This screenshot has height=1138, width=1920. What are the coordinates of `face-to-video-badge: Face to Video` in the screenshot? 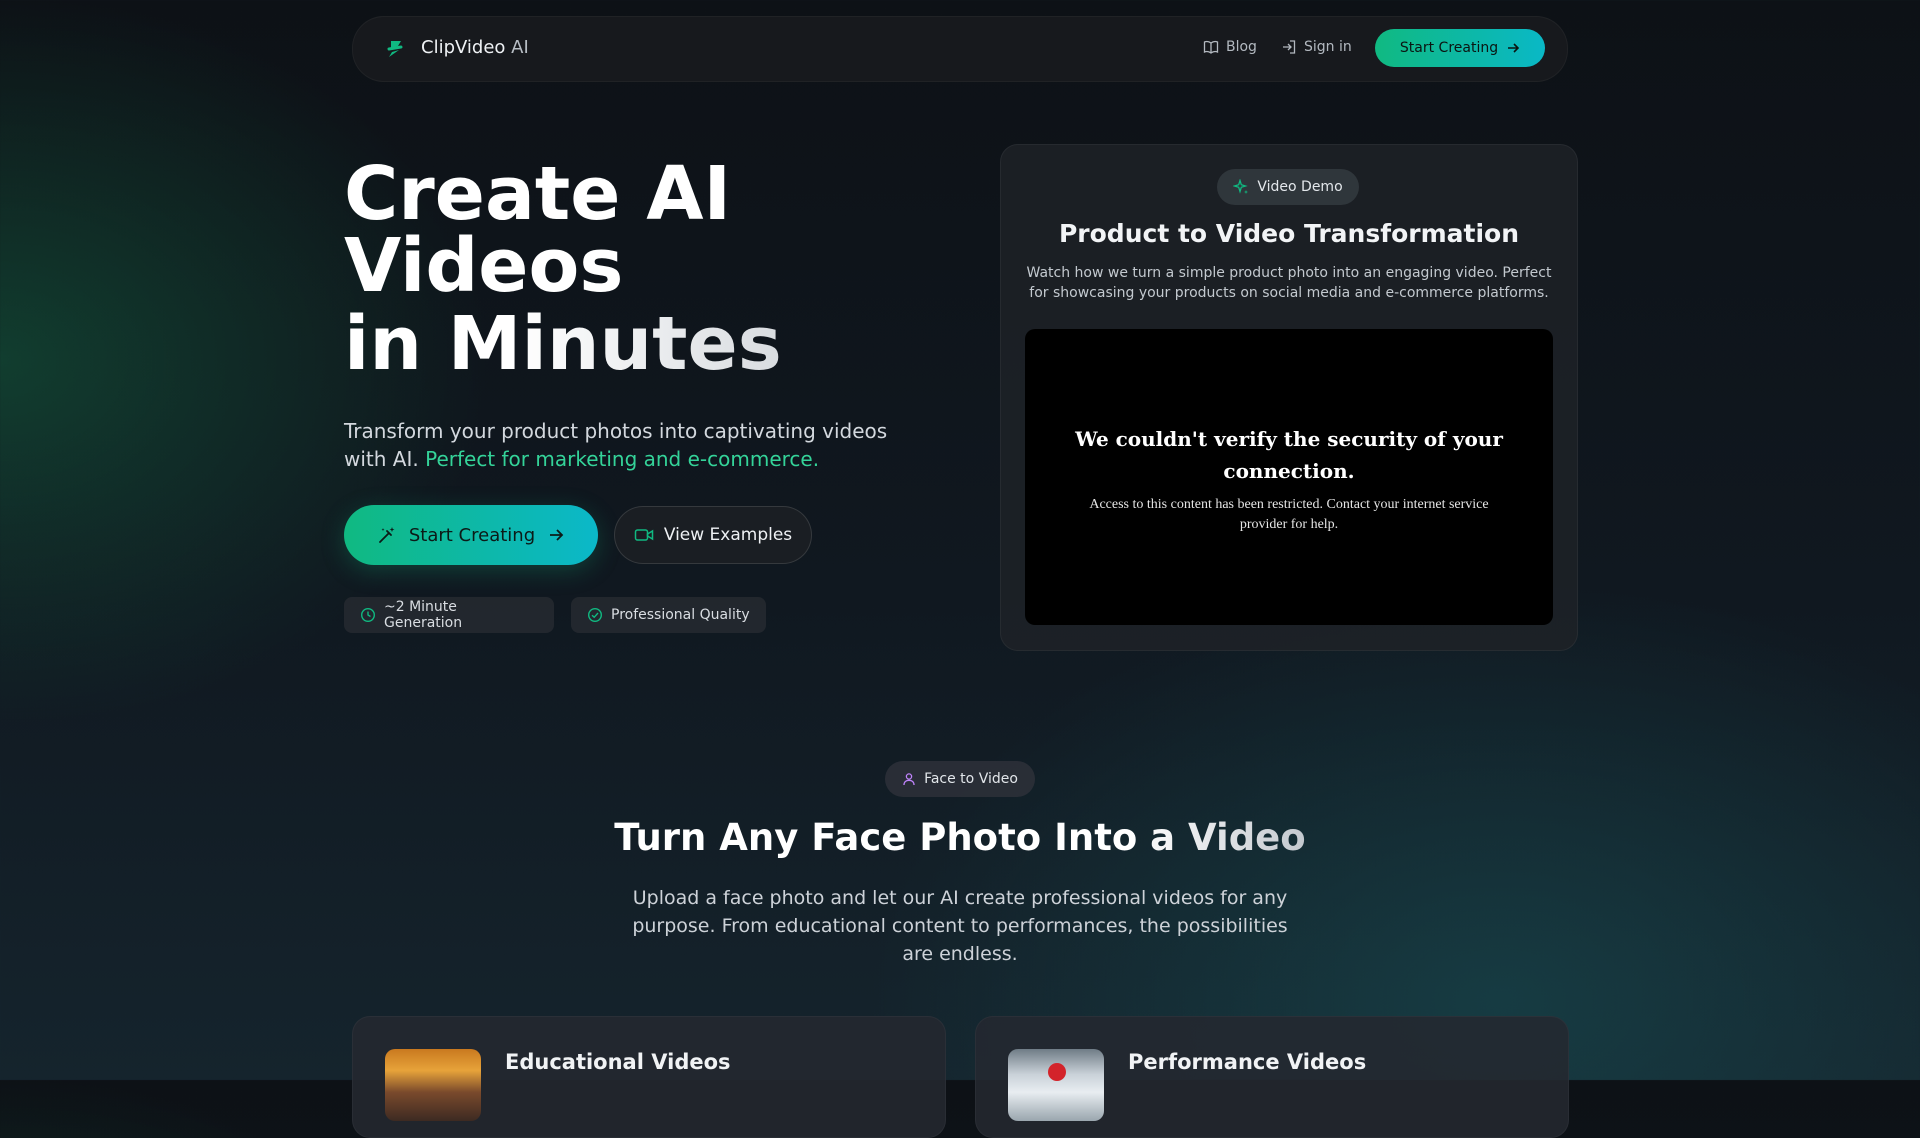 It's located at (960, 779).